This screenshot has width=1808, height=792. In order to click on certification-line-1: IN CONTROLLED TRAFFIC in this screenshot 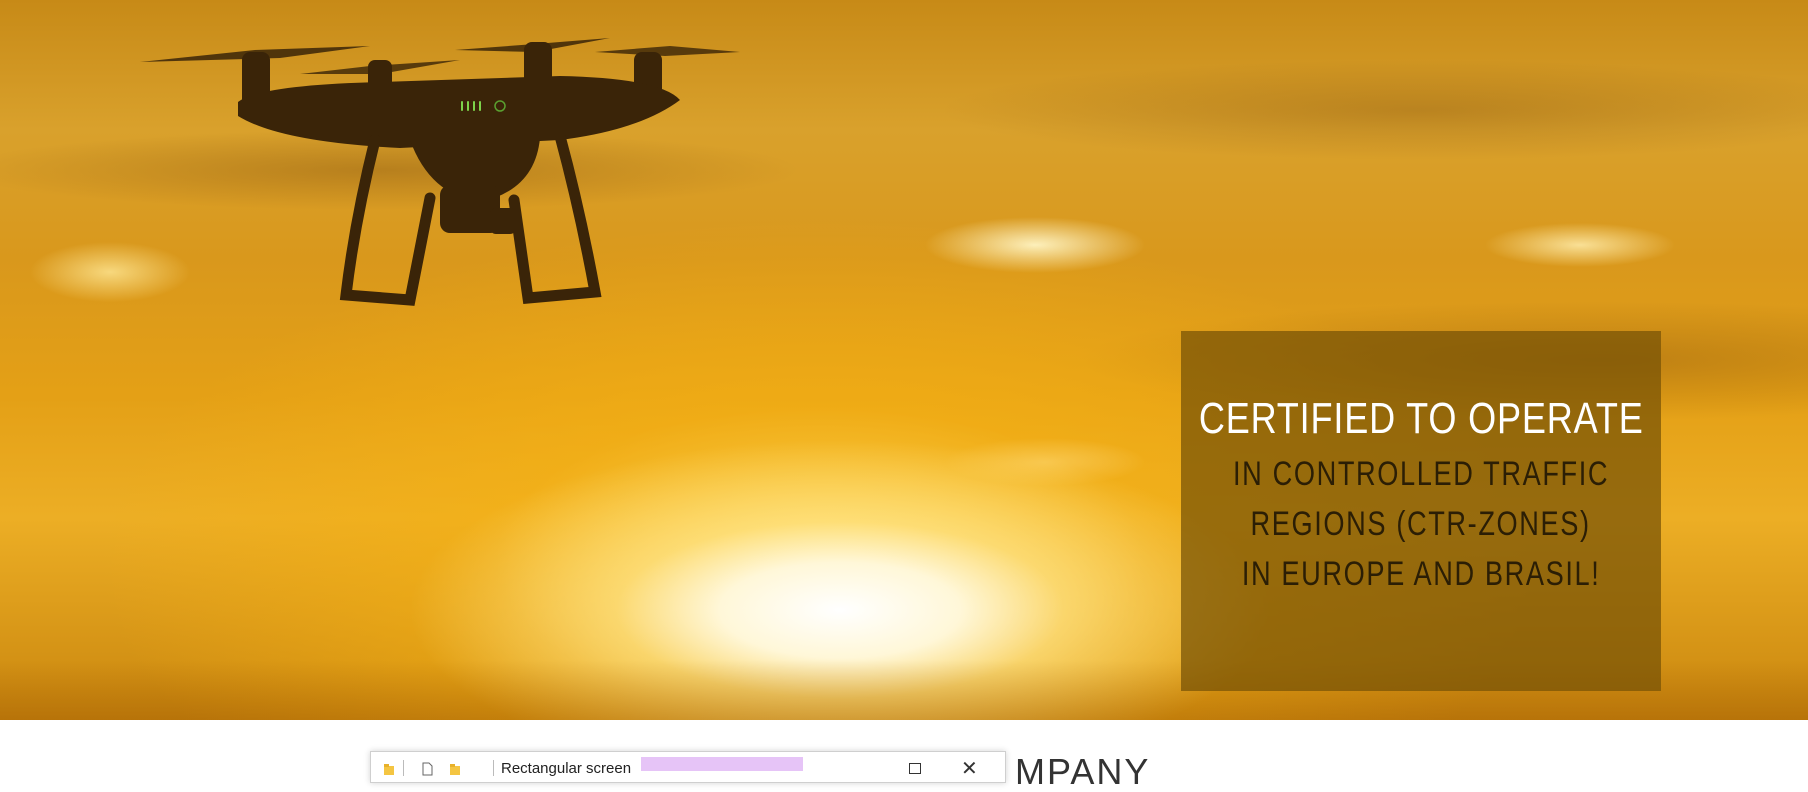, I will do `click(1421, 474)`.